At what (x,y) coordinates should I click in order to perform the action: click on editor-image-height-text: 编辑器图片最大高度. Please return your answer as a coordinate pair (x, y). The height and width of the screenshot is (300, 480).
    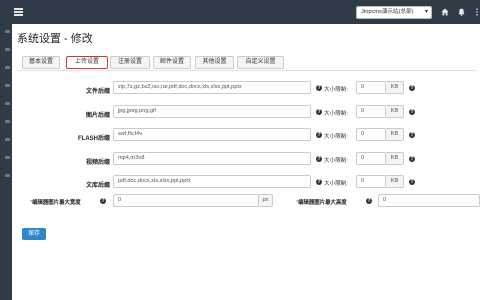
    Looking at the image, I should click on (322, 203).